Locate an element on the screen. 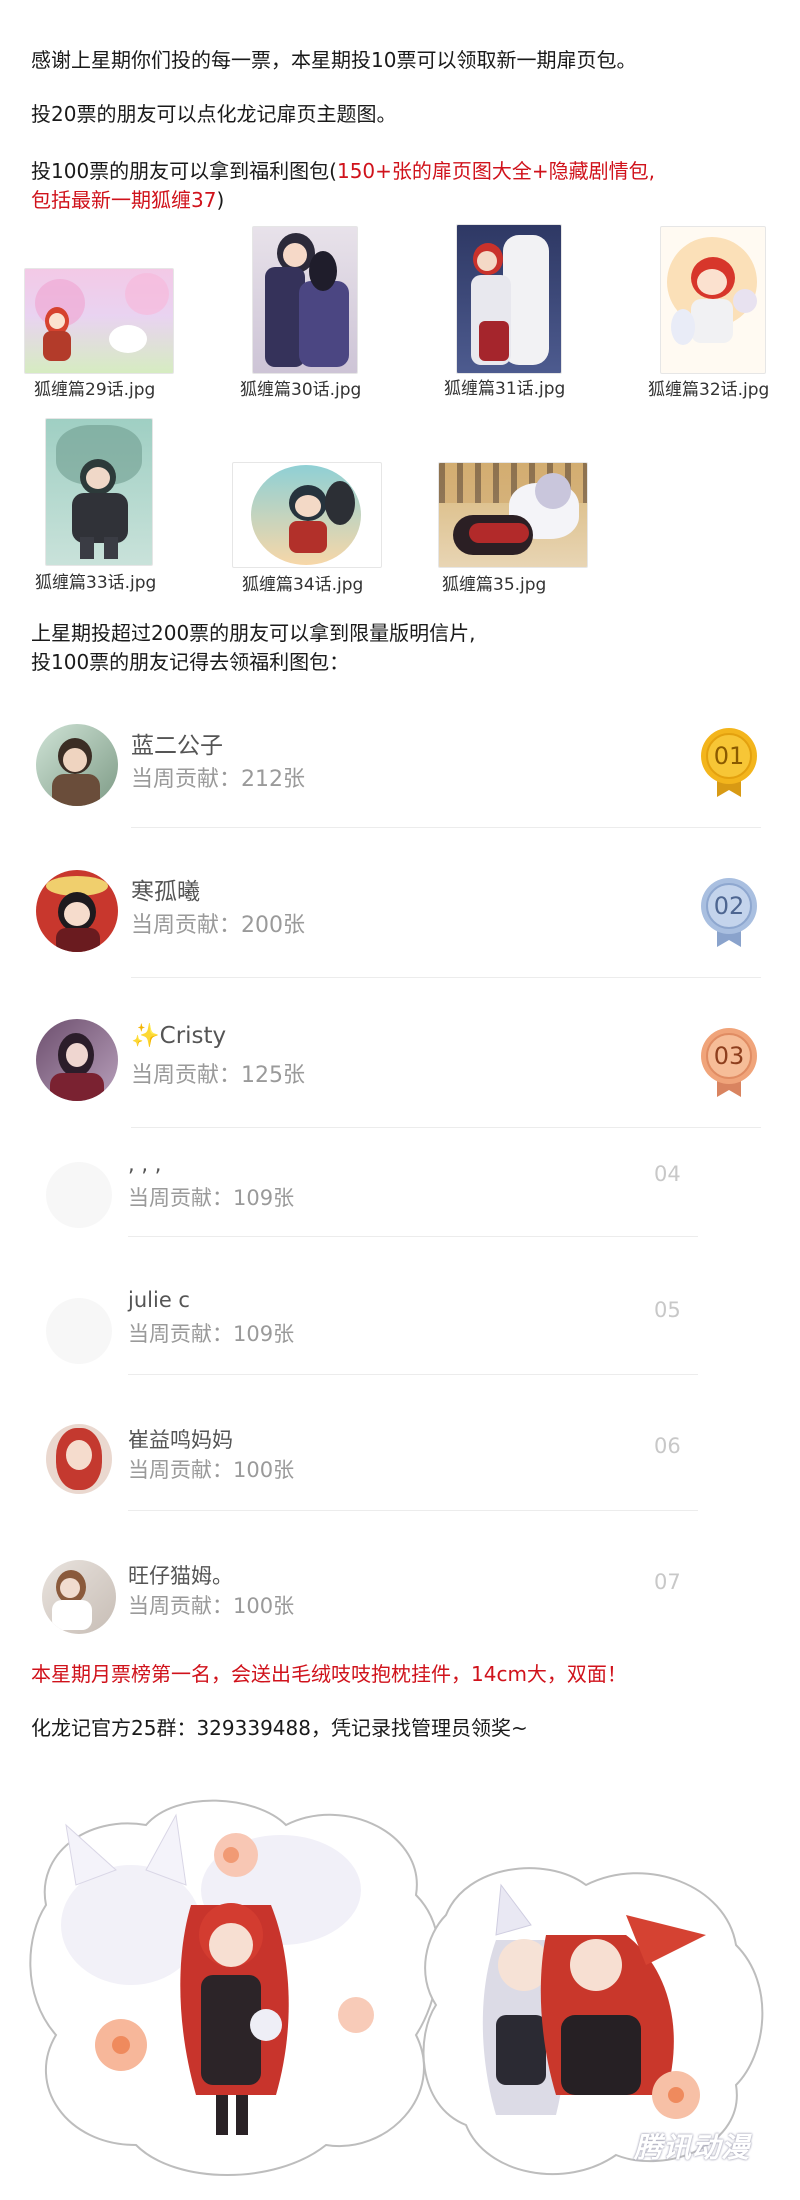  thumbnail-caption: 狐缠篇33话.jpg is located at coordinates (96, 583).